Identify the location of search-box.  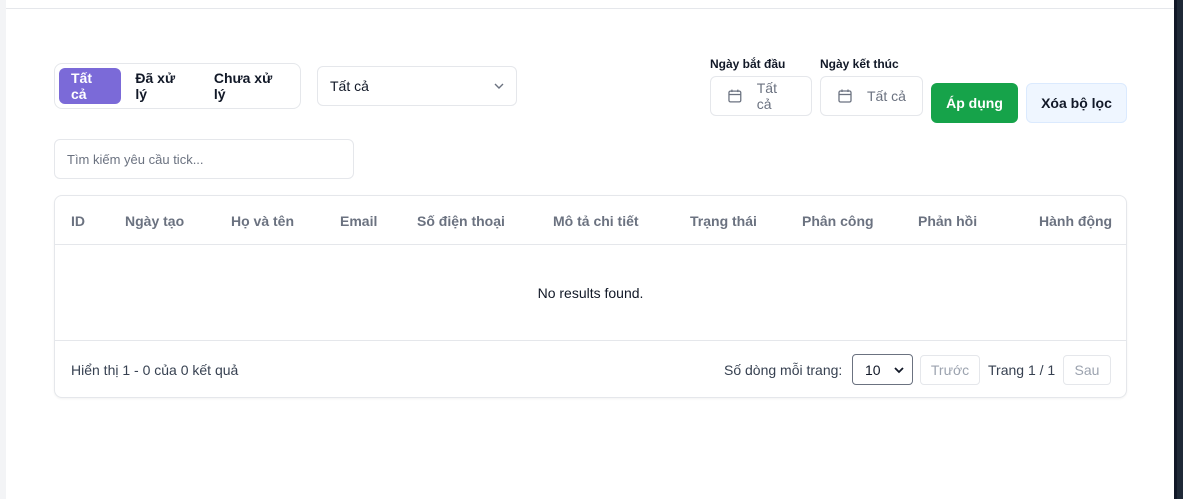
(204, 159).